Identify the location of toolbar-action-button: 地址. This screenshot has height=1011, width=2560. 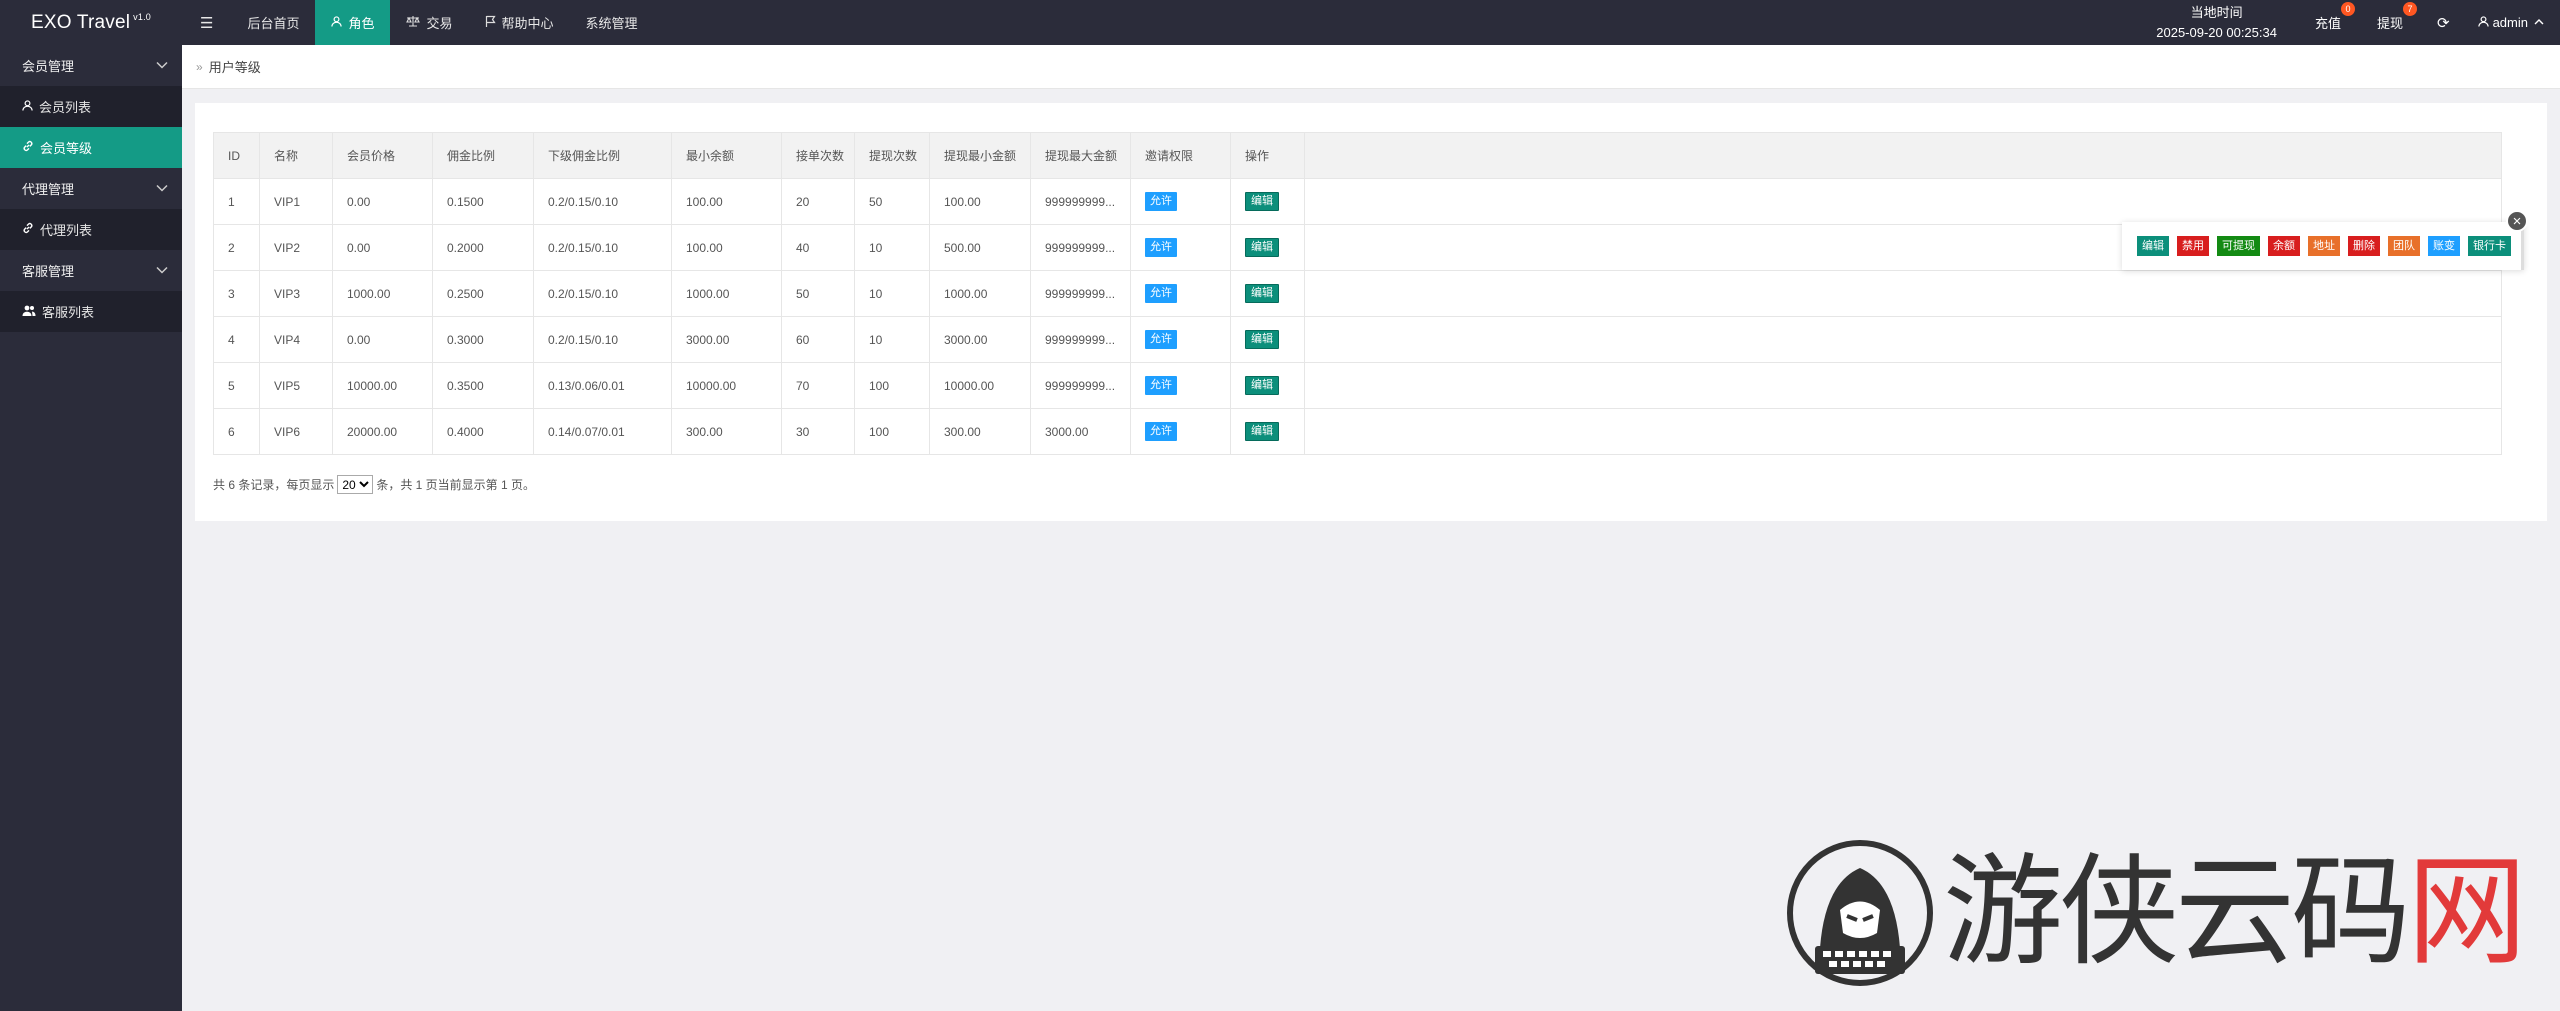
(2324, 246).